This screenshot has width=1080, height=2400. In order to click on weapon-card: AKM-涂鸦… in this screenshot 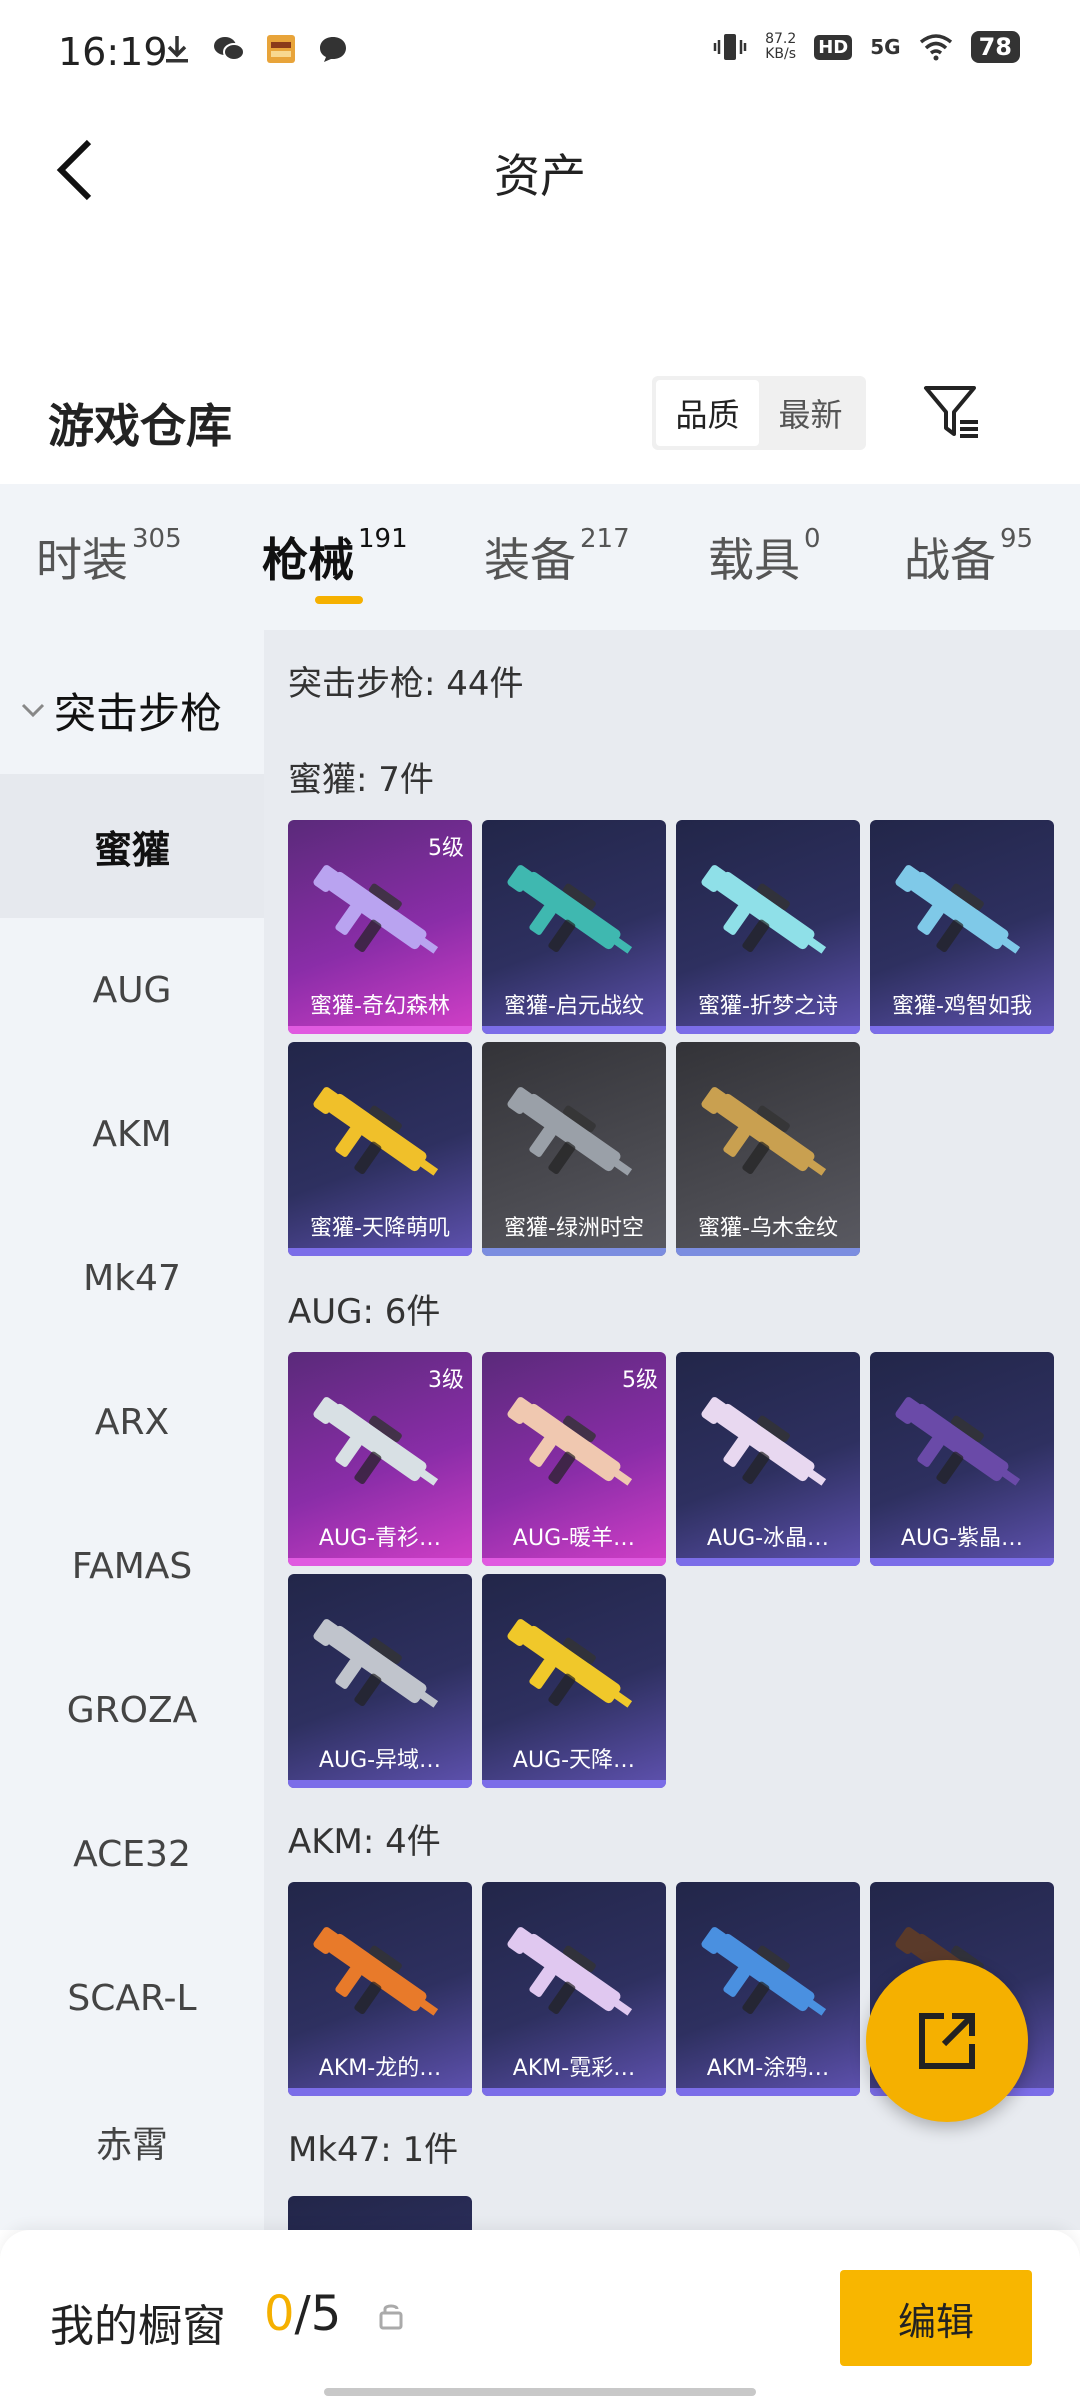, I will do `click(768, 1989)`.